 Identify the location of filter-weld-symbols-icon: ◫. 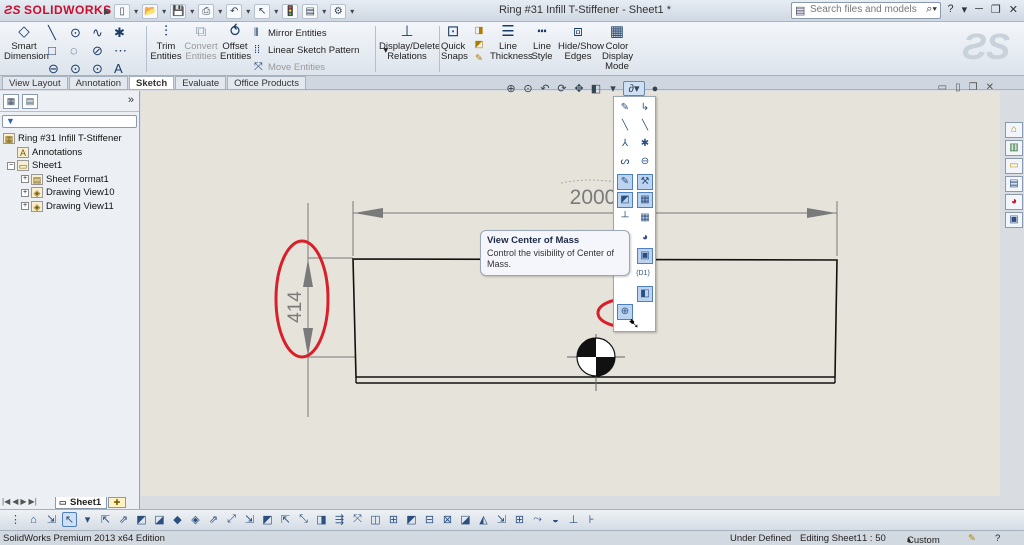
(375, 519).